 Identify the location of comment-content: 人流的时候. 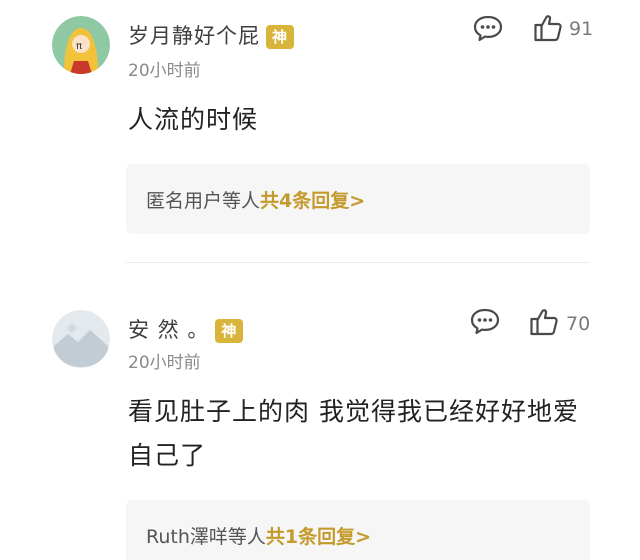
(193, 119).